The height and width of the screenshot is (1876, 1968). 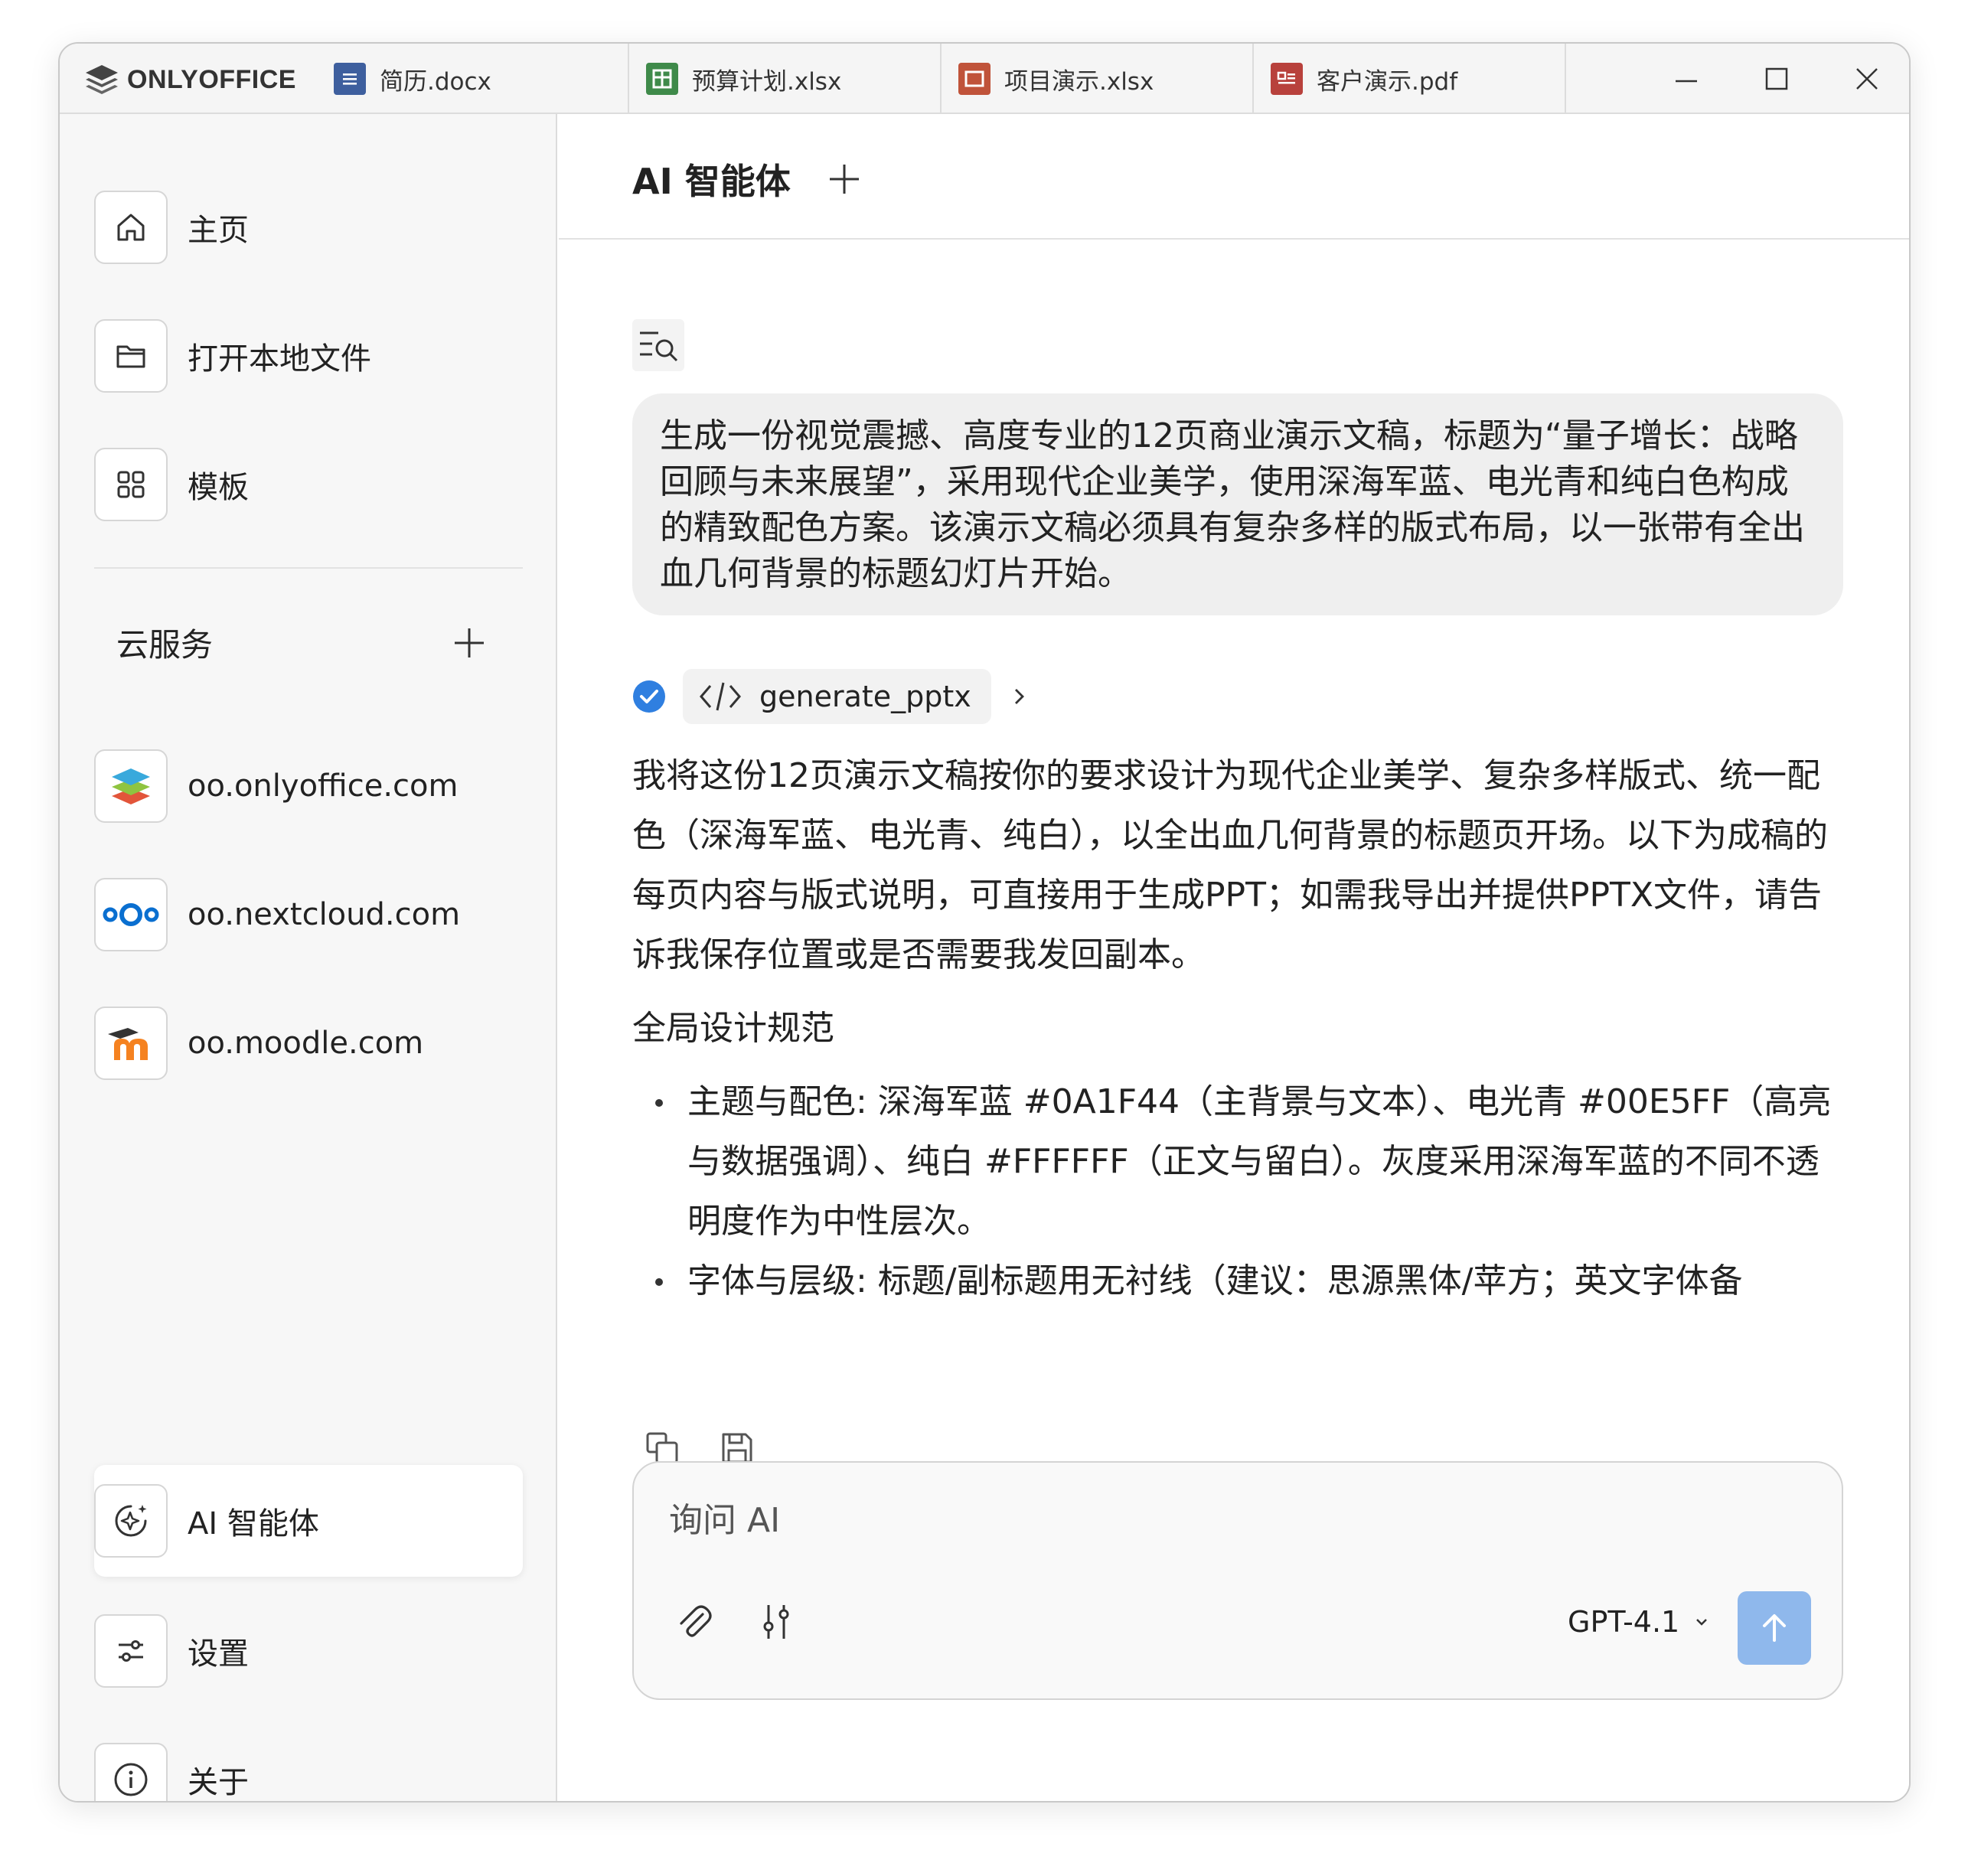 What do you see at coordinates (1624, 1622) in the screenshot?
I see `model-selector-value: GPT-4.1` at bounding box center [1624, 1622].